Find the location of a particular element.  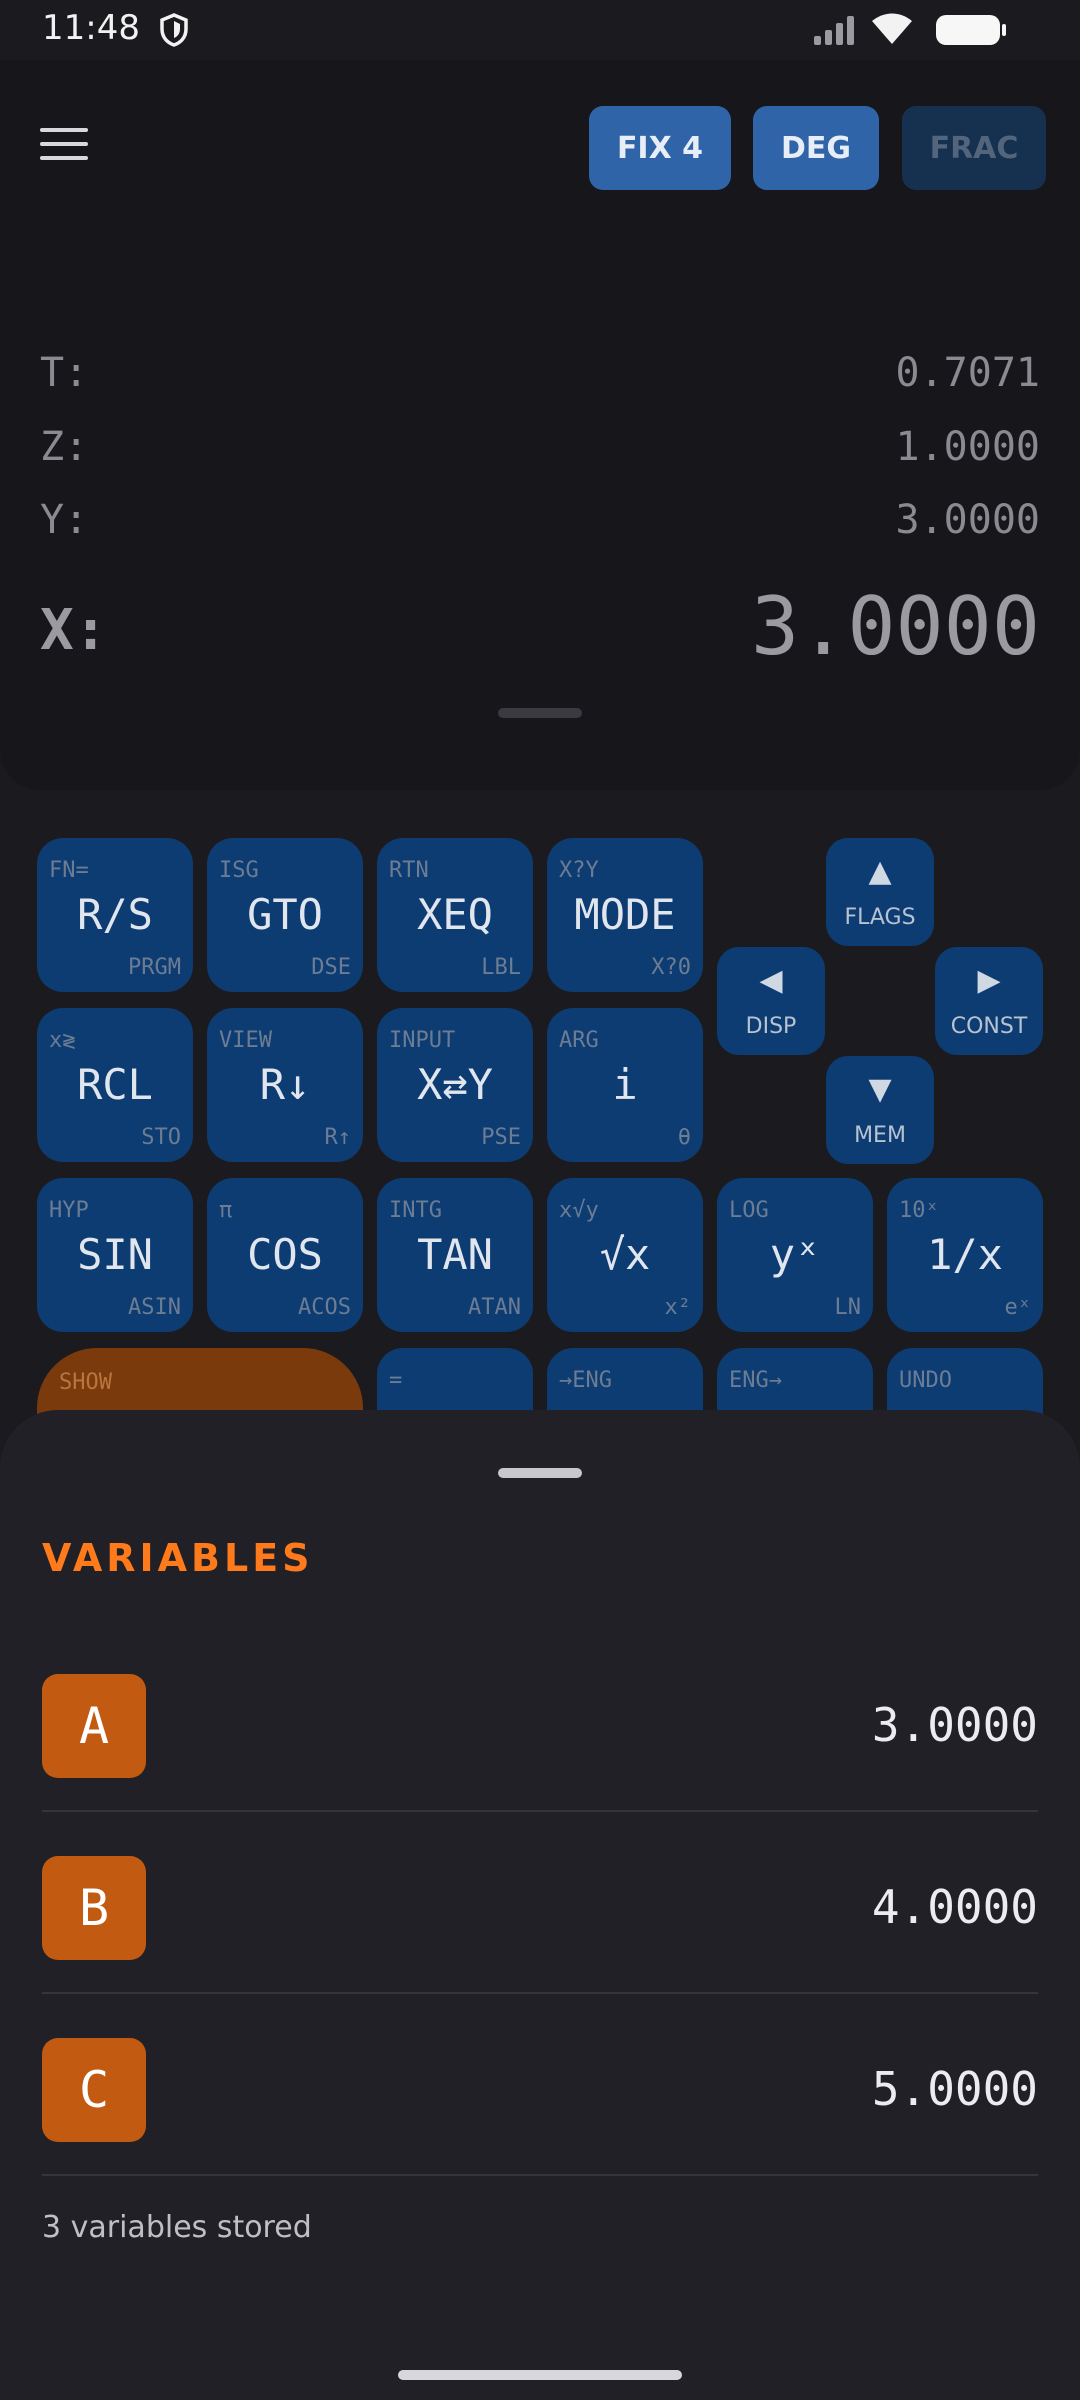

triangle-up-icon: ▲ is located at coordinates (880, 871).